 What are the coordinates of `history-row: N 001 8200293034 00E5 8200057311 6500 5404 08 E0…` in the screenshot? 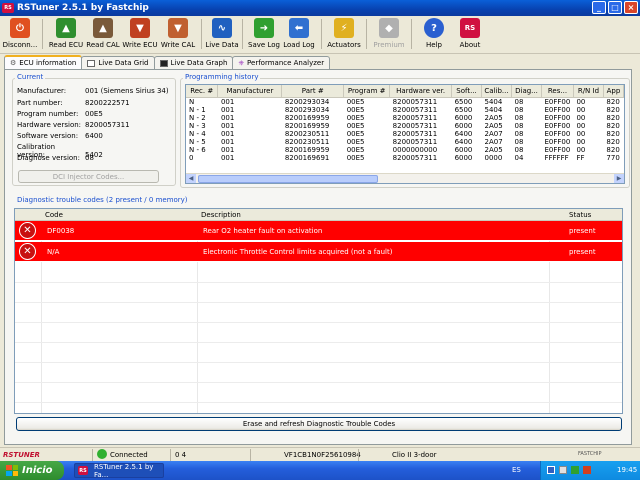 It's located at (405, 101).